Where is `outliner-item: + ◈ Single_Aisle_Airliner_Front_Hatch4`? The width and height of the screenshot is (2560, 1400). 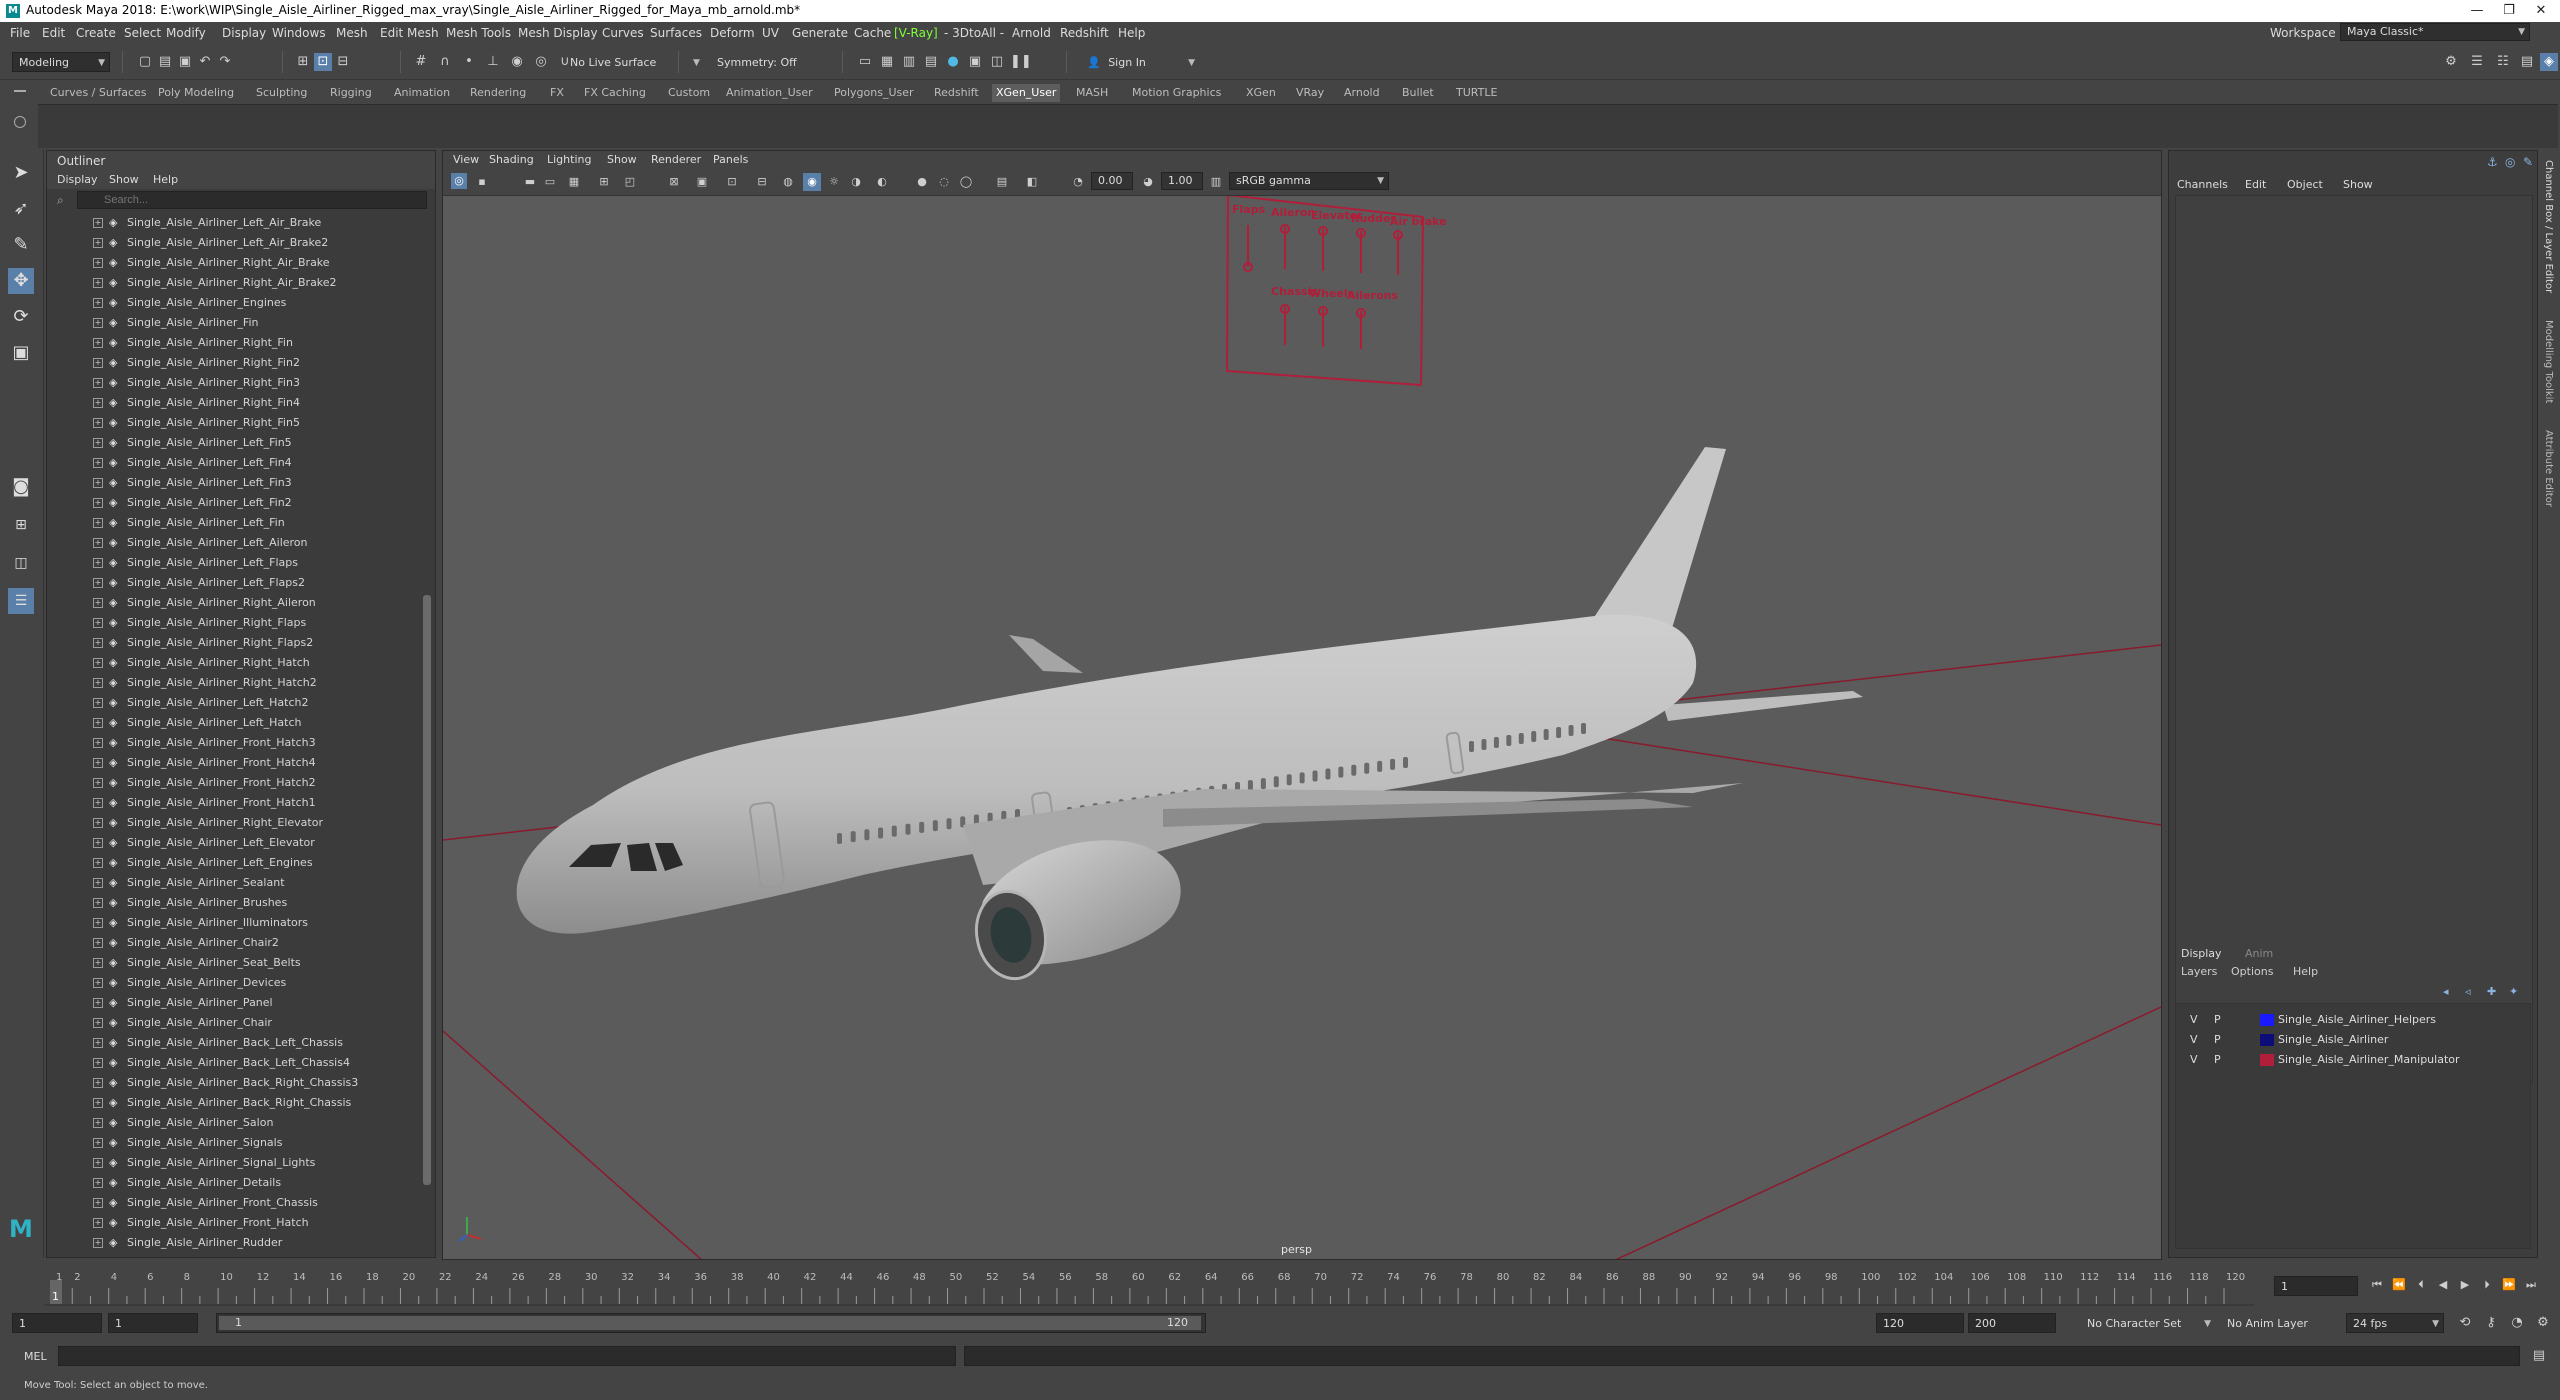 outliner-item: + ◈ Single_Aisle_Airliner_Front_Hatch4 is located at coordinates (234, 763).